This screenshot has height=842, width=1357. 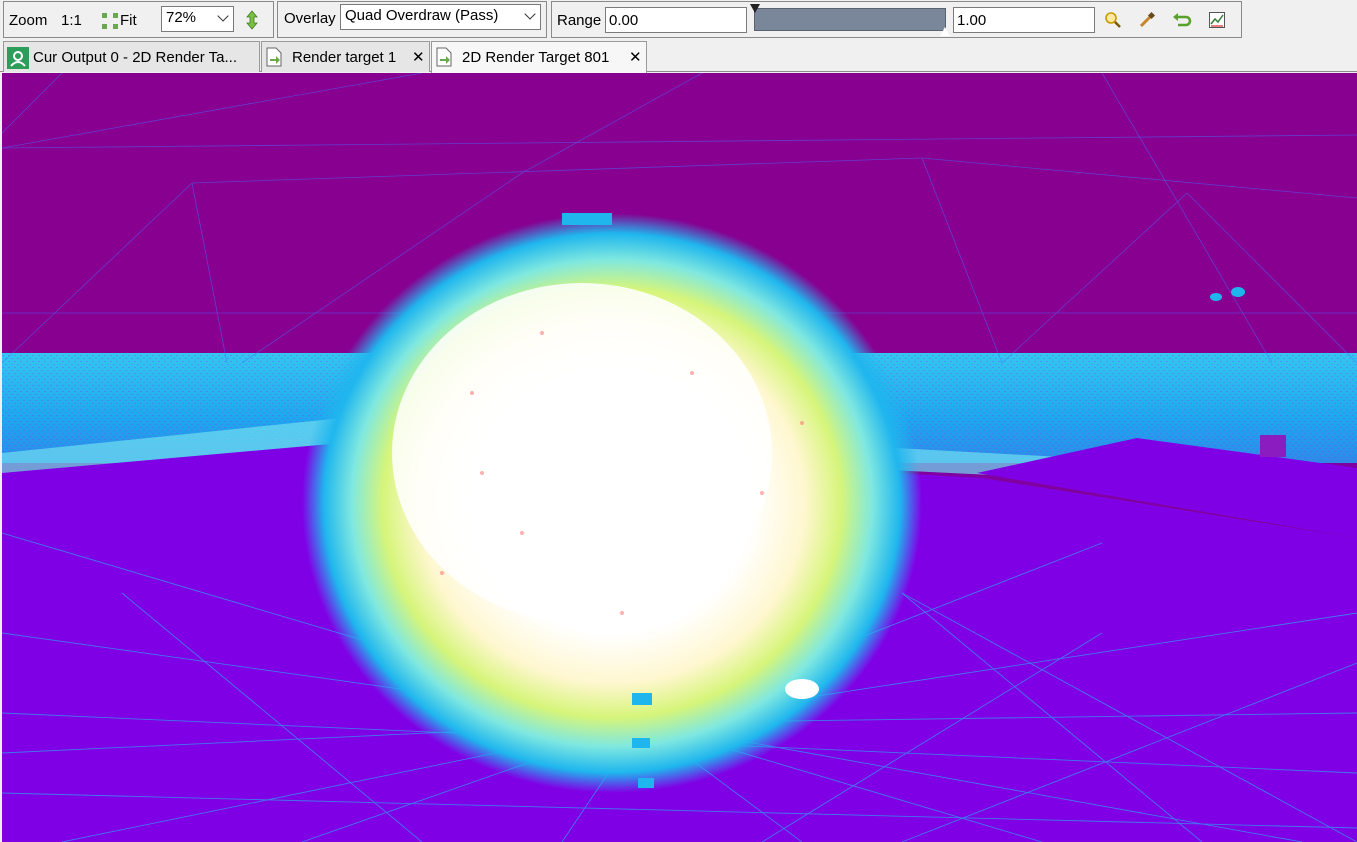 I want to click on range-min-handle, so click(x=755, y=8).